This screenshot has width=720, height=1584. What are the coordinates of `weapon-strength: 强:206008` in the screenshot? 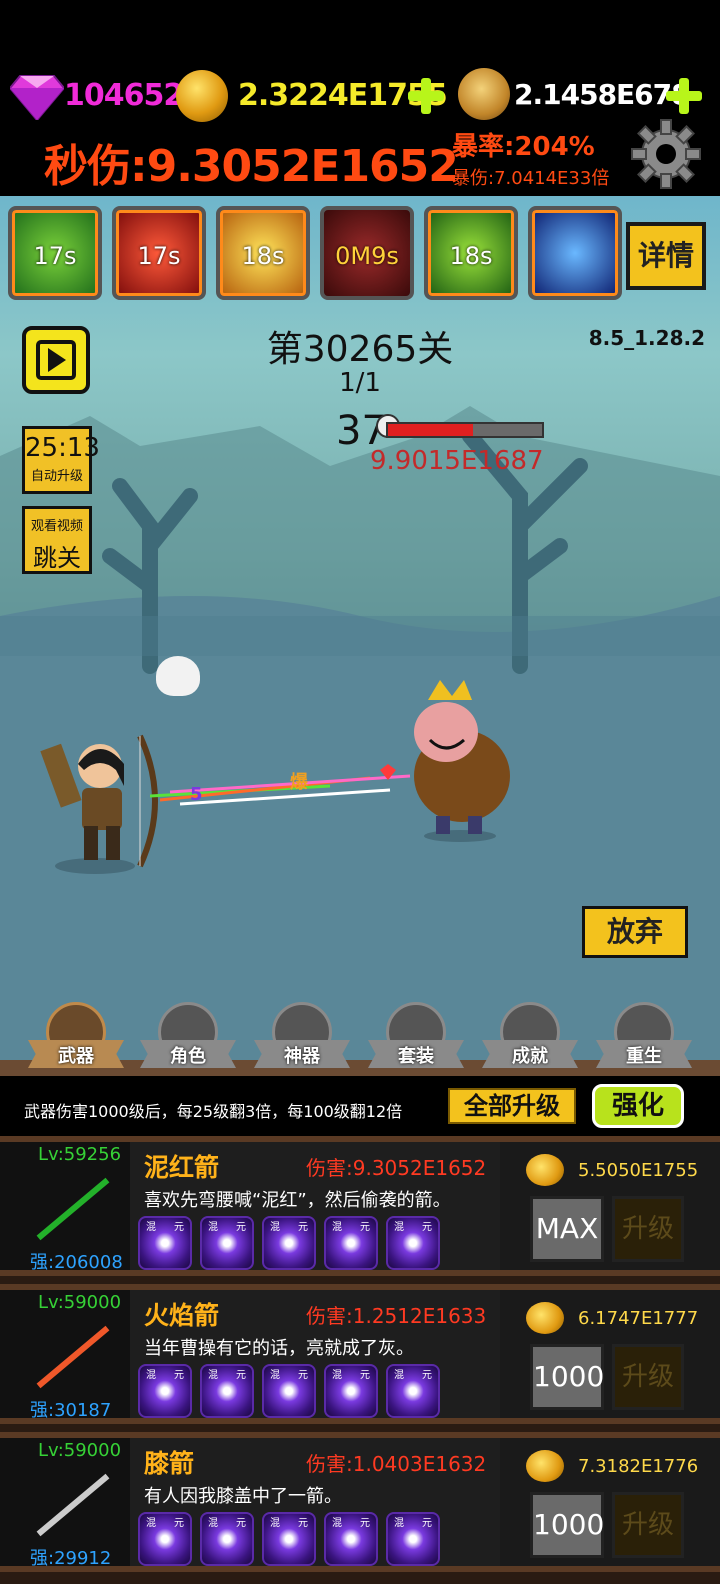 It's located at (76, 1262).